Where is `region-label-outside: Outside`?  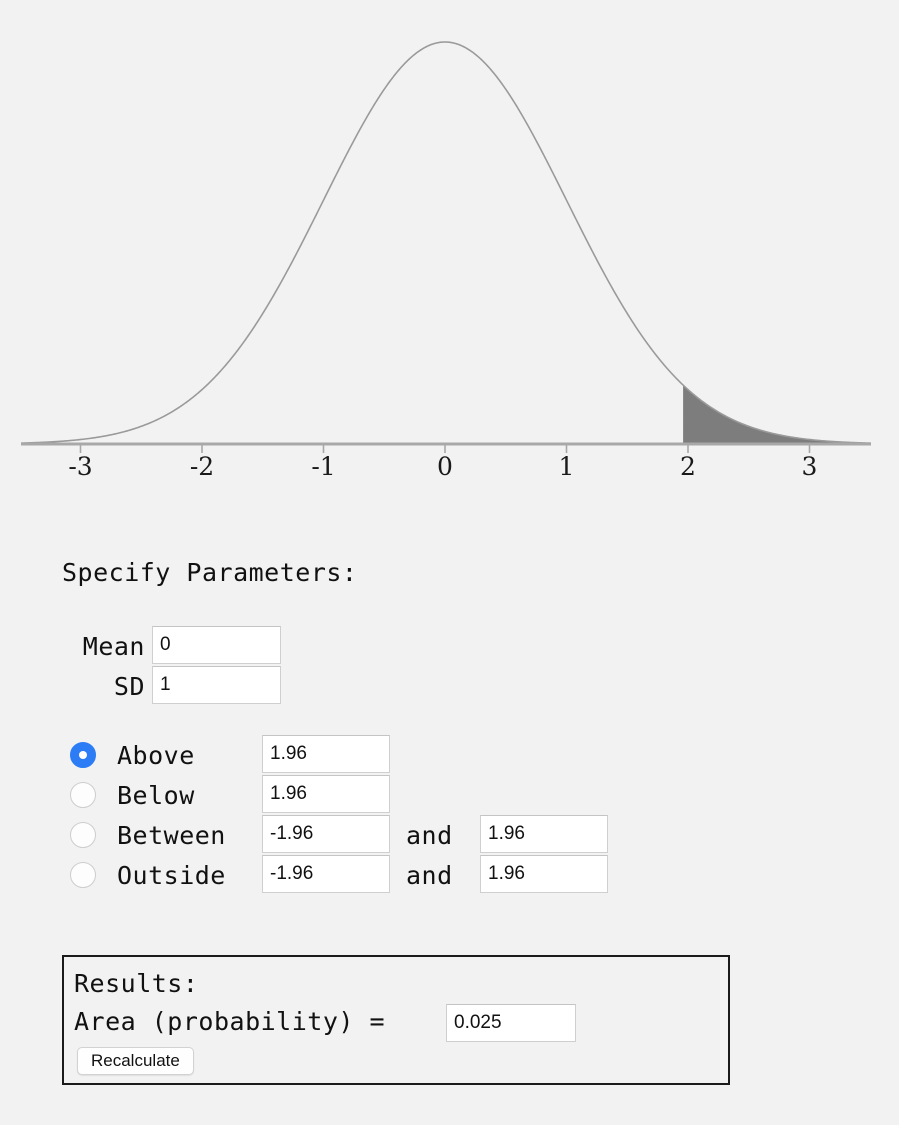
region-label-outside: Outside is located at coordinates (171, 875).